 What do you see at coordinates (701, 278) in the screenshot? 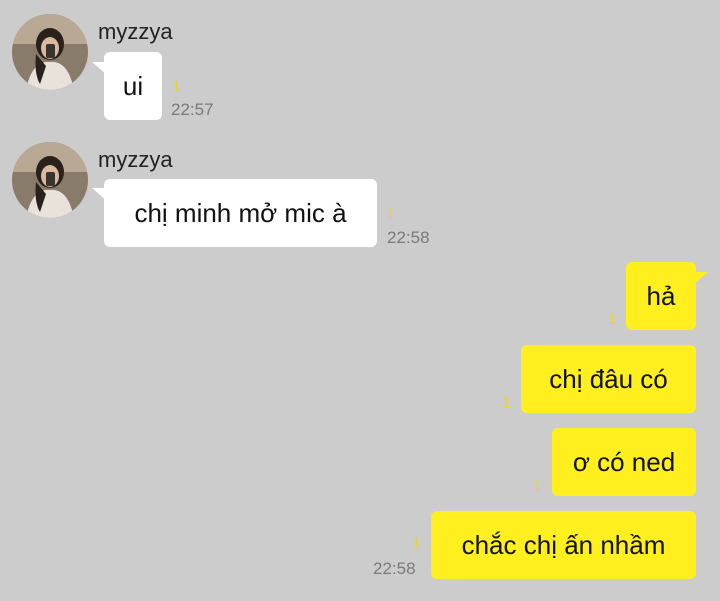
I see `bubble-tail` at bounding box center [701, 278].